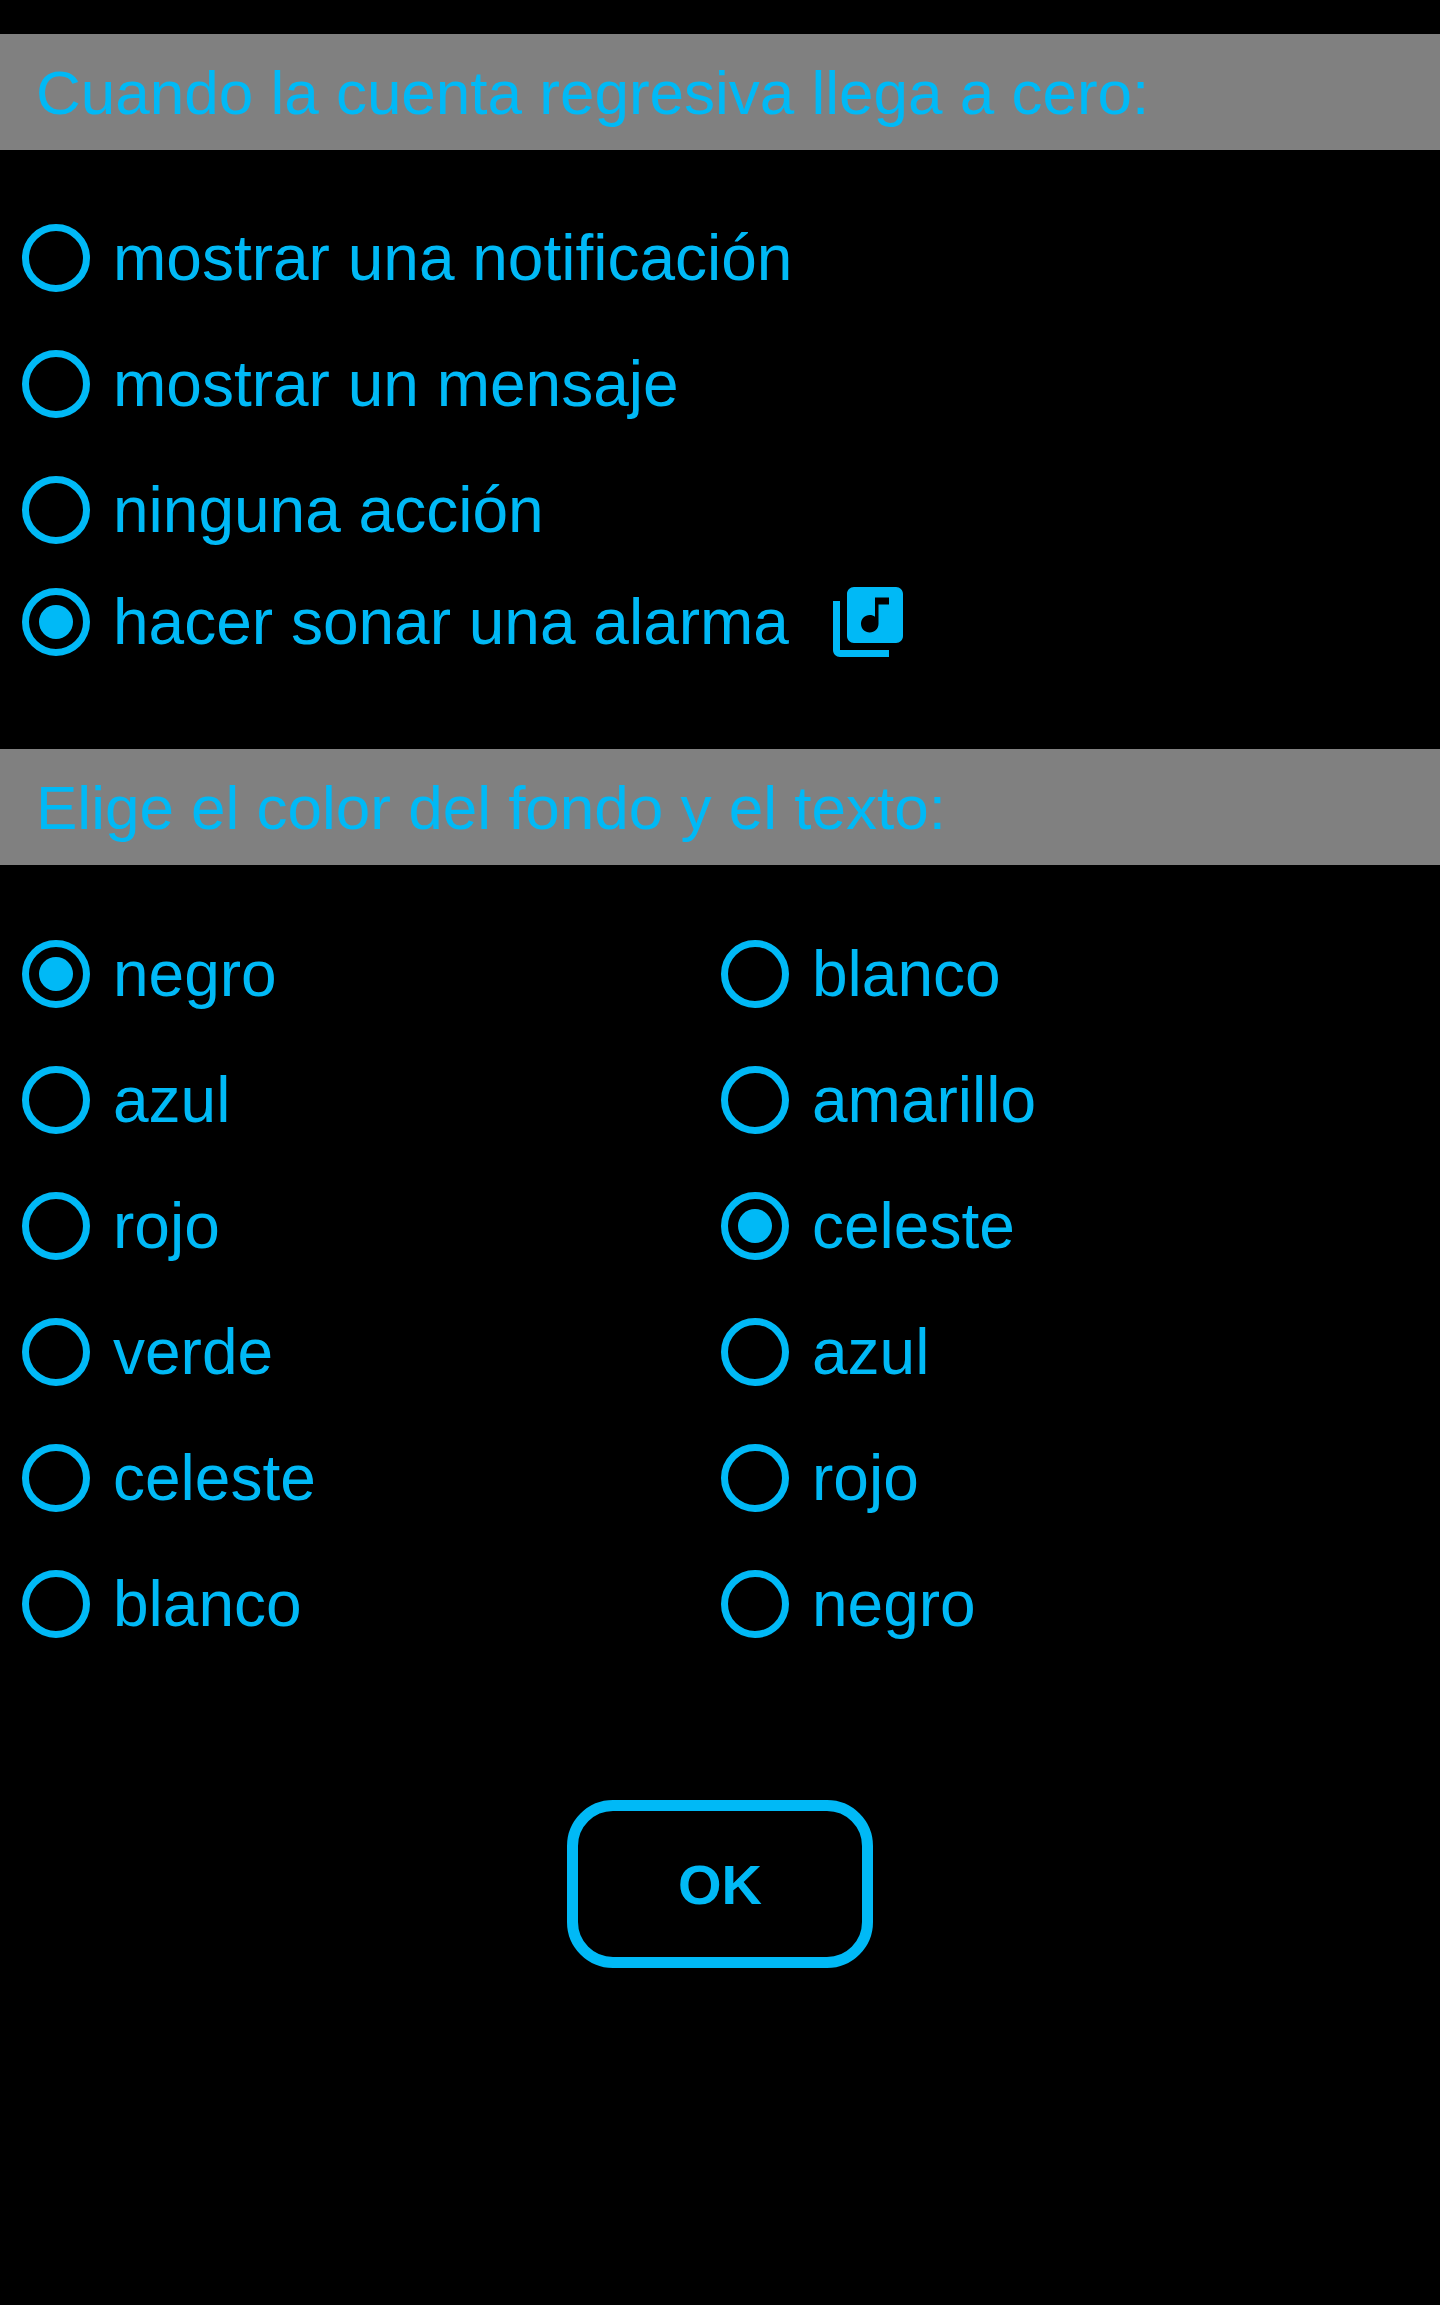 The height and width of the screenshot is (2305, 1440). Describe the element at coordinates (396, 384) in the screenshot. I see `option-label: mostrar un mensaje` at that location.